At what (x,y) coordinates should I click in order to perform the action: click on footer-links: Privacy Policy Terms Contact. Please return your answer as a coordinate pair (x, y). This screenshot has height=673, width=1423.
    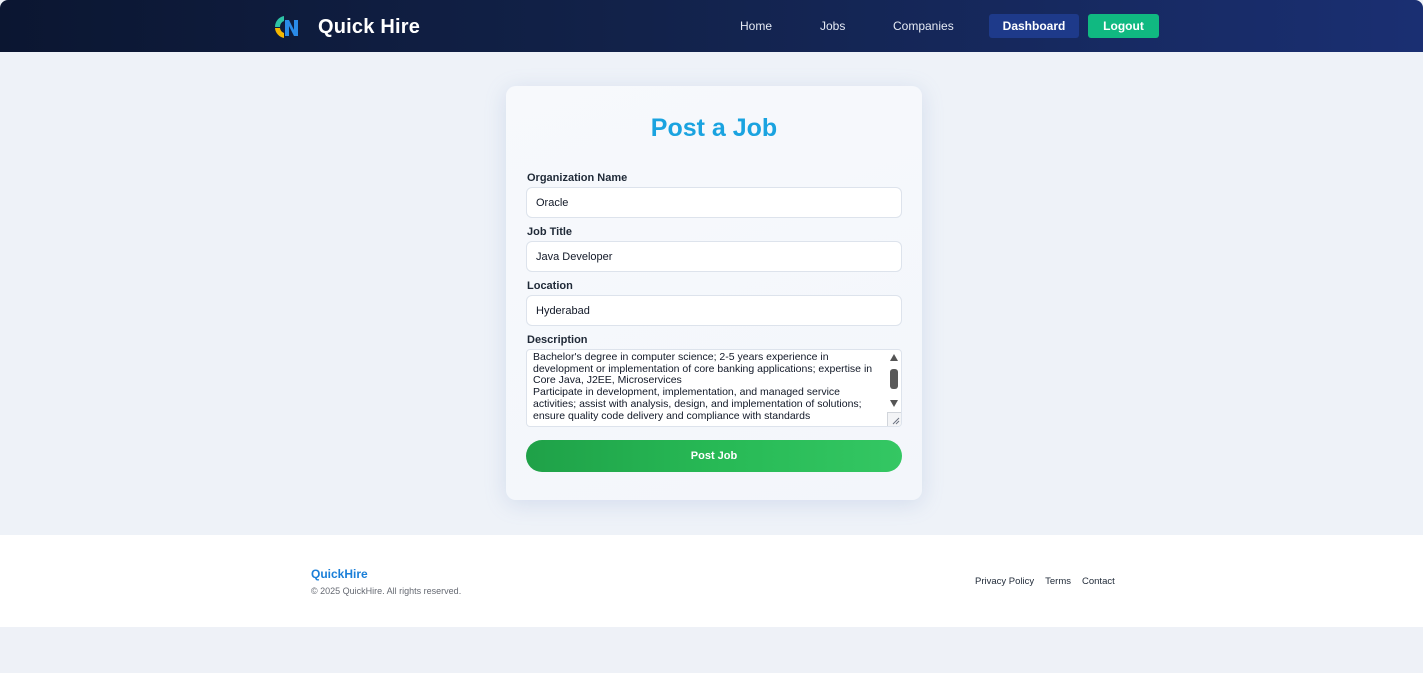
    Looking at the image, I should click on (1050, 581).